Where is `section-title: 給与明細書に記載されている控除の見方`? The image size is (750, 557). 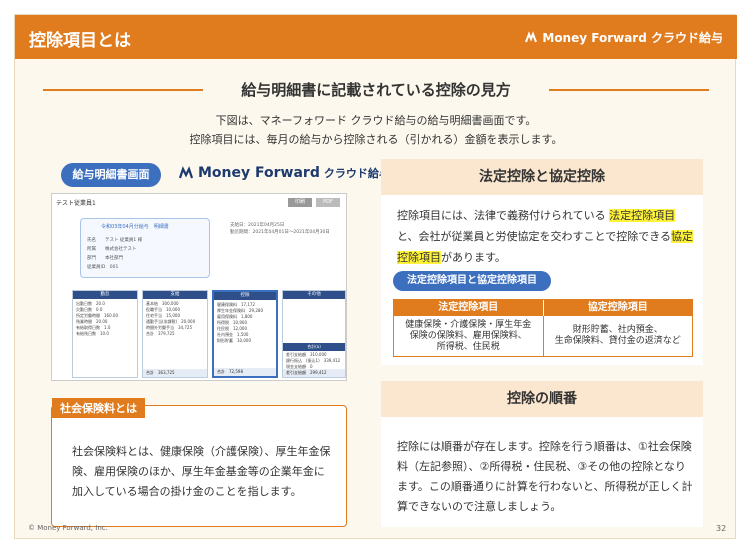 section-title: 給与明細書に記載されている控除の見方 is located at coordinates (376, 89).